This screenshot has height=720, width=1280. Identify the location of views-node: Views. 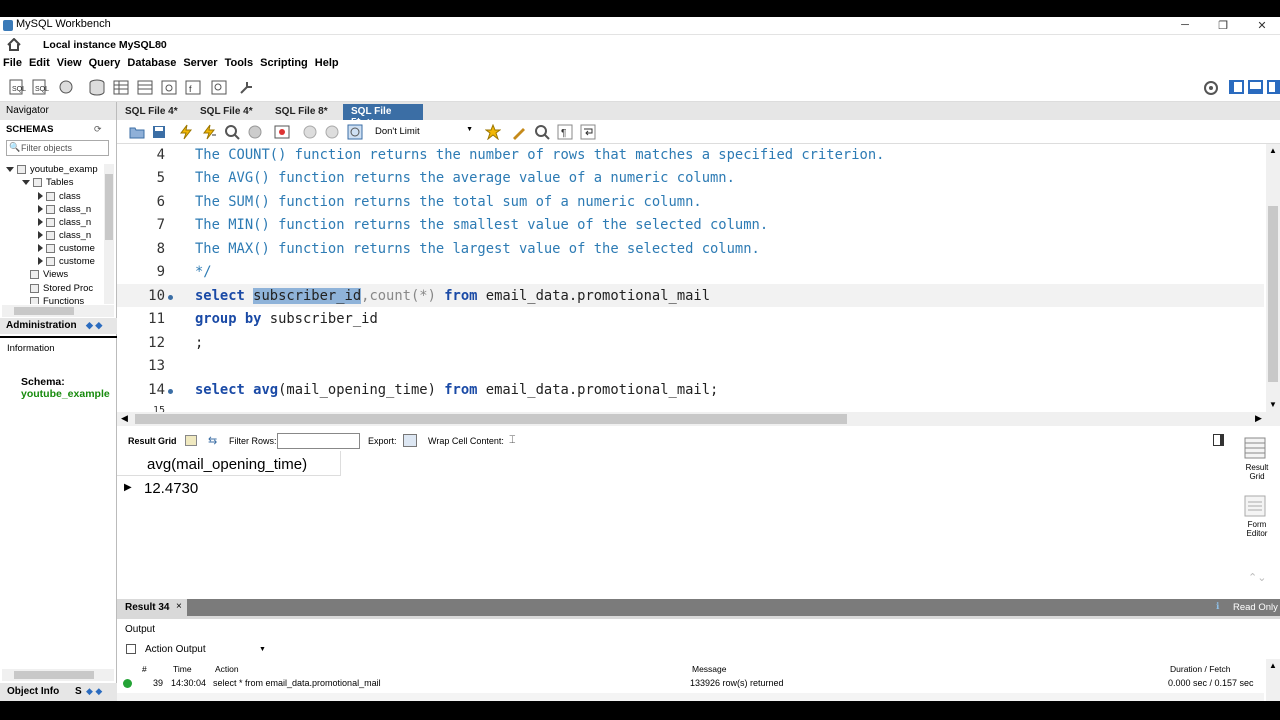
(49, 274).